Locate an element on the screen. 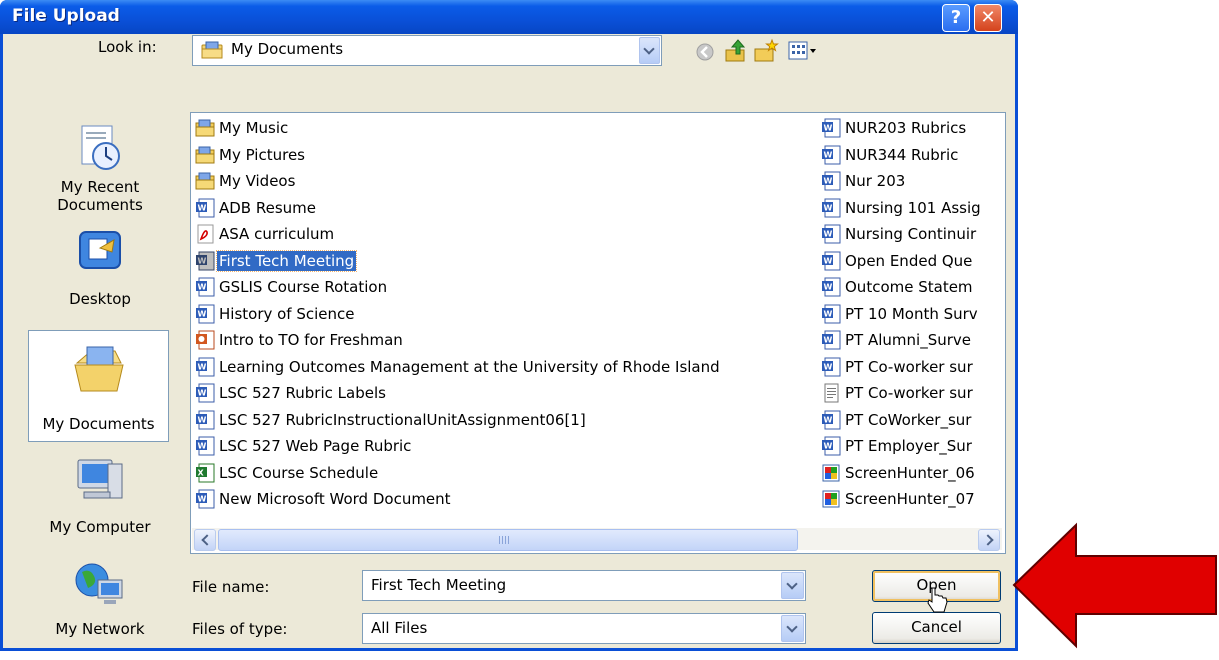  place-label: My Computer is located at coordinates (100, 527).